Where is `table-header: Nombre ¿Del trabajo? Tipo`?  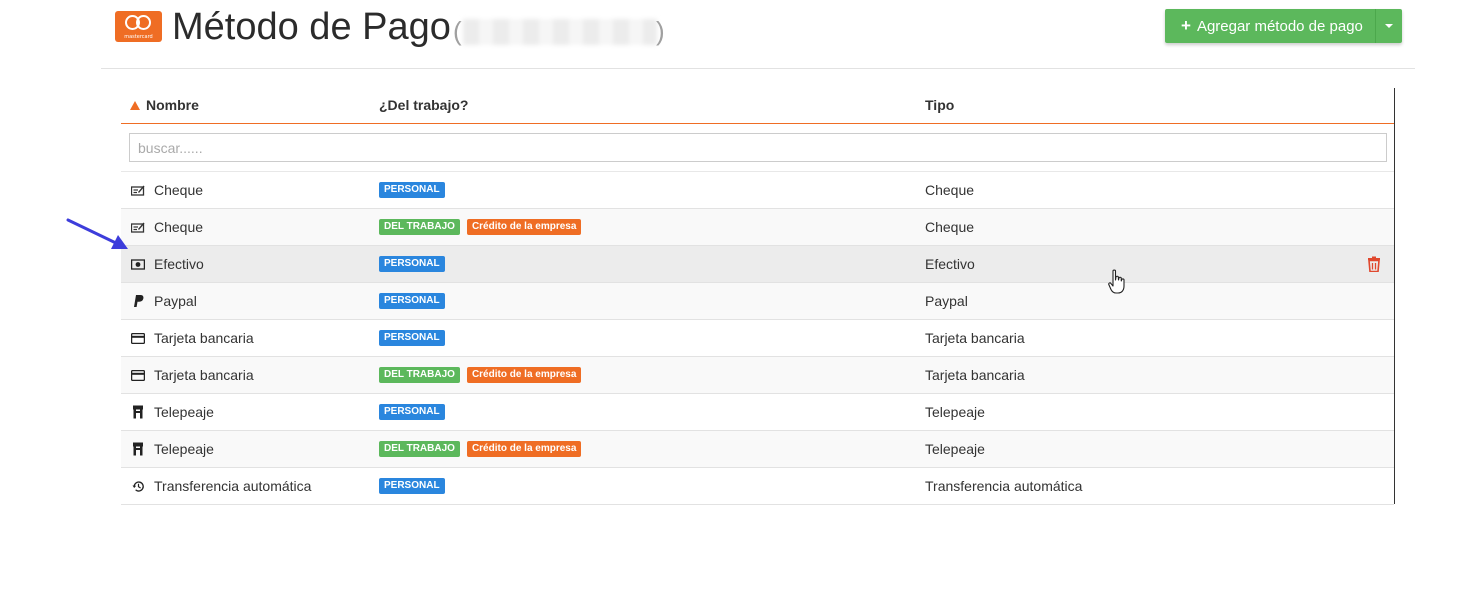
table-header: Nombre ¿Del trabajo? Tipo is located at coordinates (757, 106).